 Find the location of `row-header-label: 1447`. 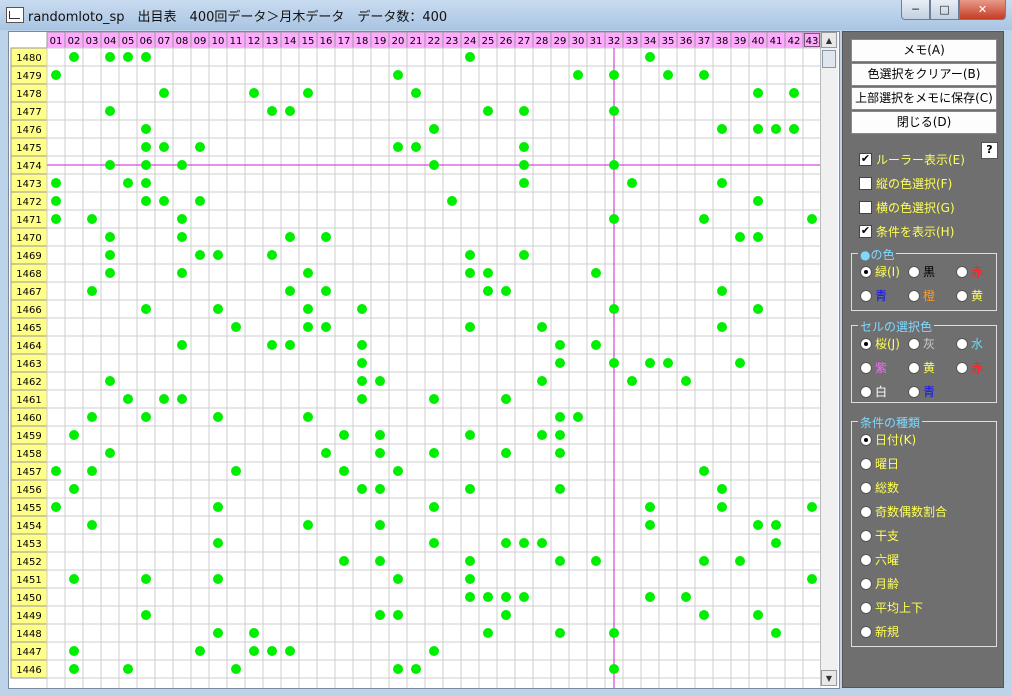

row-header-label: 1447 is located at coordinates (28, 652).